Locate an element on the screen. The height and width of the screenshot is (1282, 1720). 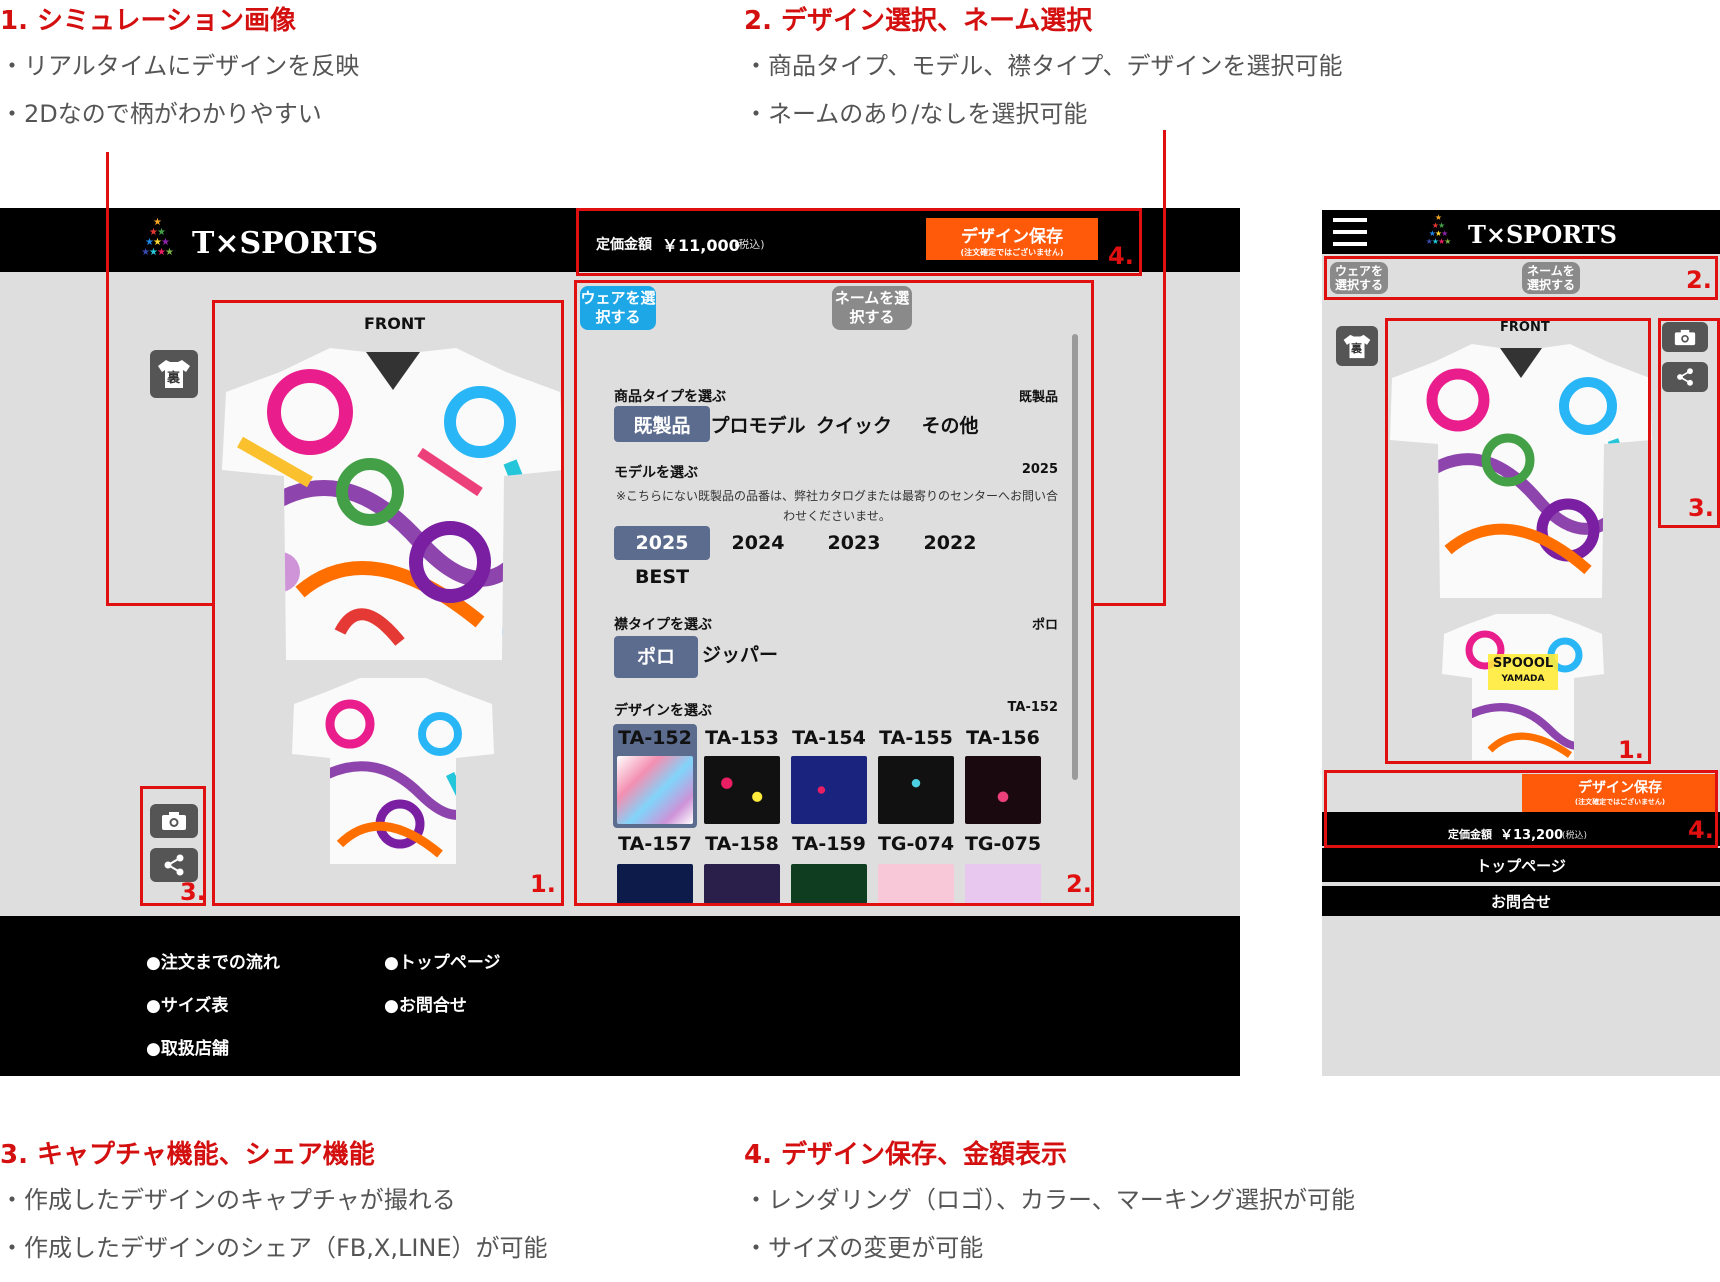
callout-box-4-mobile is located at coordinates (1521, 809).